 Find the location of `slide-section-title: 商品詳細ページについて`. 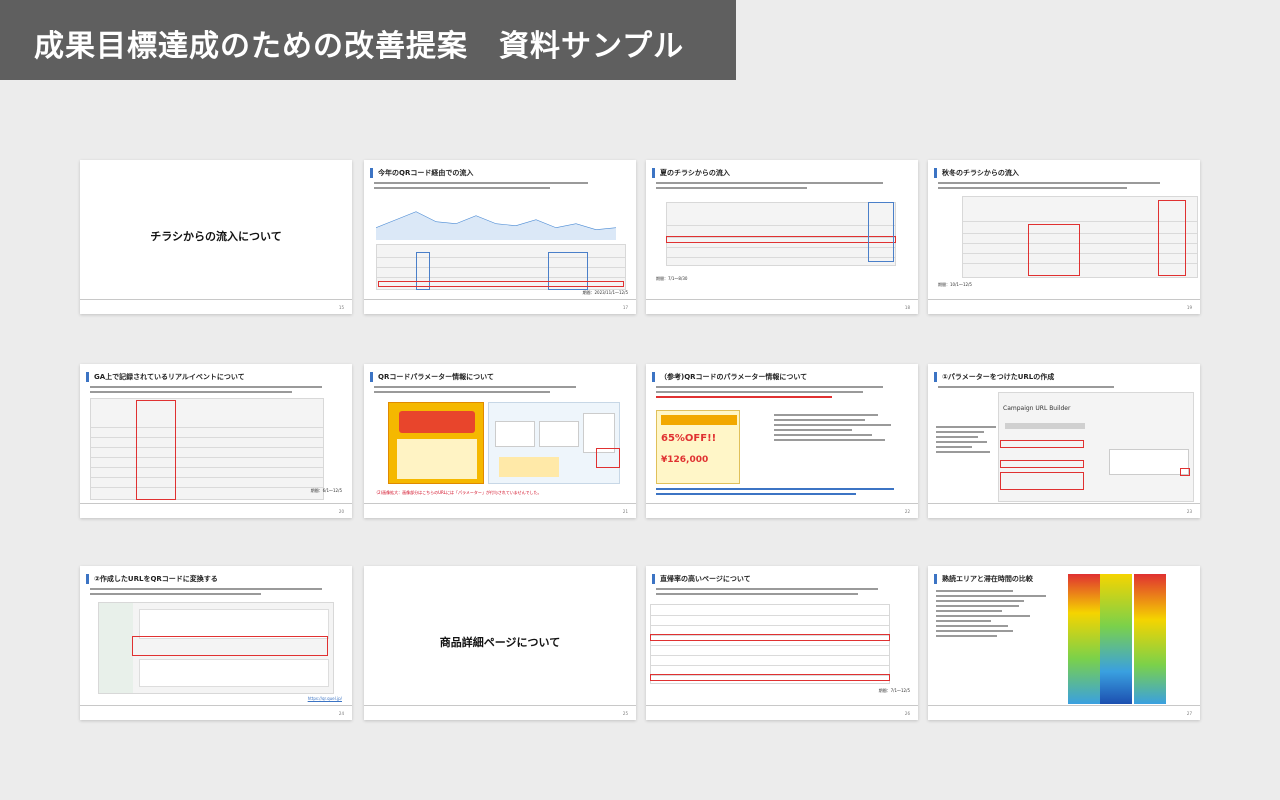

slide-section-title: 商品詳細ページについて is located at coordinates (500, 642).